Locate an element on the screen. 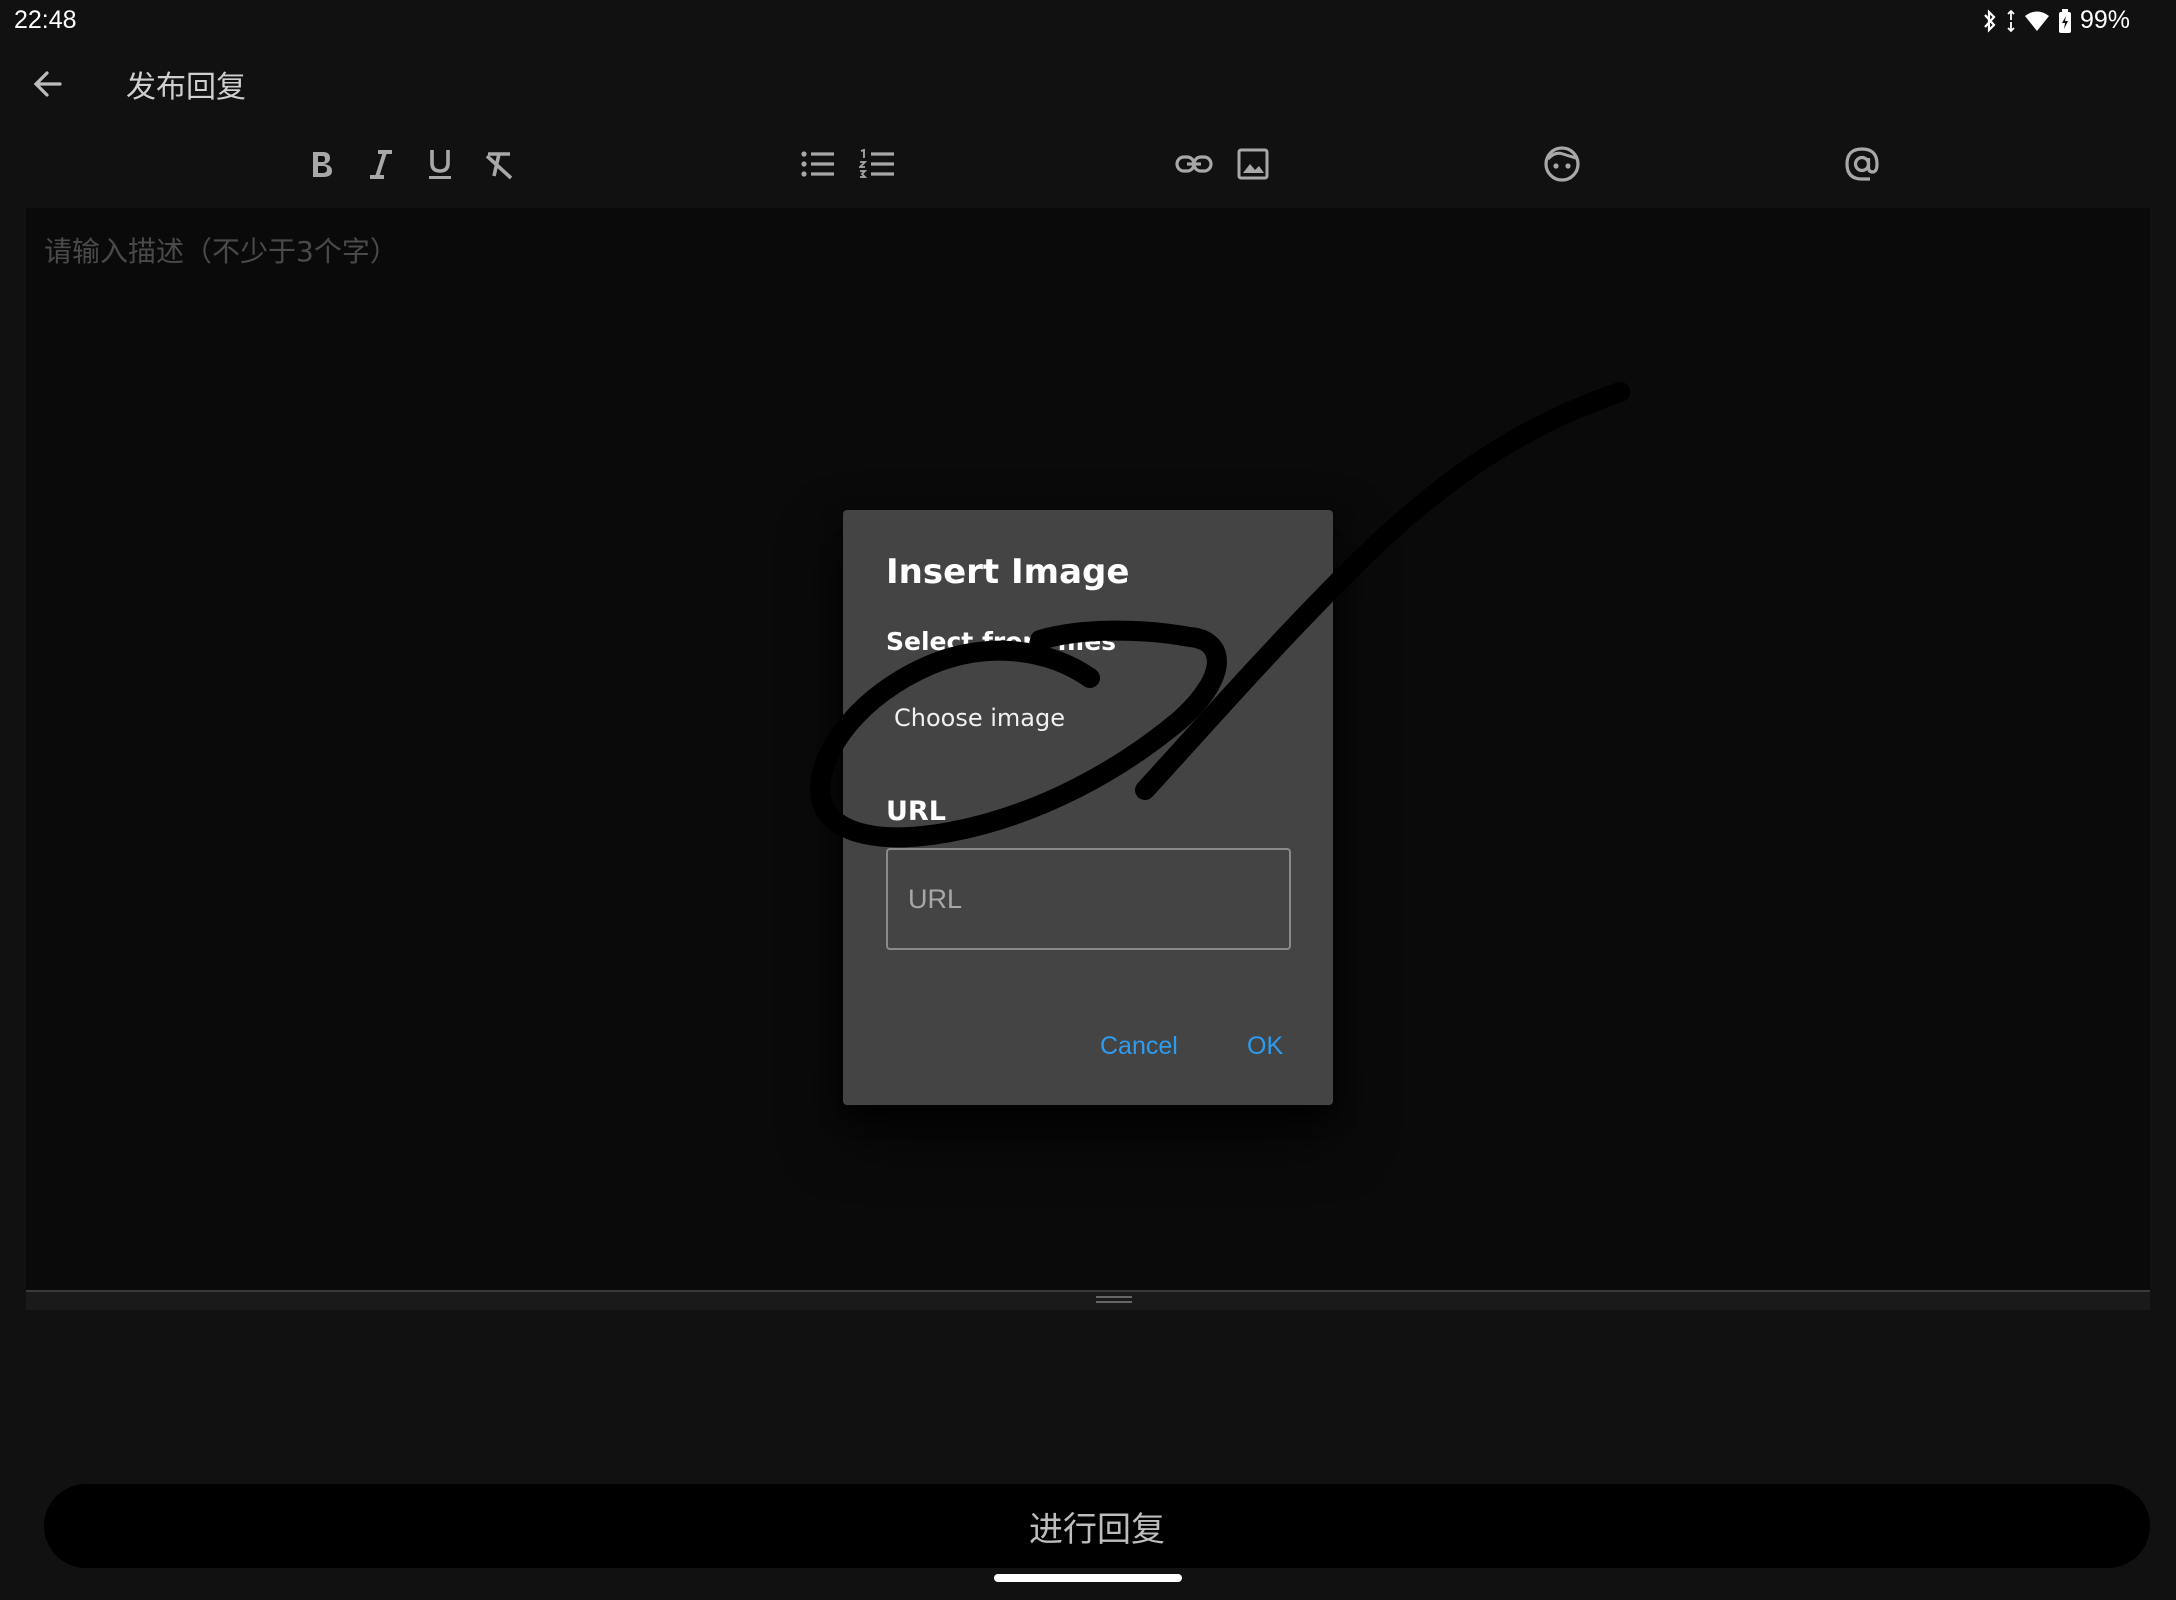  url-input is located at coordinates (1088, 899).